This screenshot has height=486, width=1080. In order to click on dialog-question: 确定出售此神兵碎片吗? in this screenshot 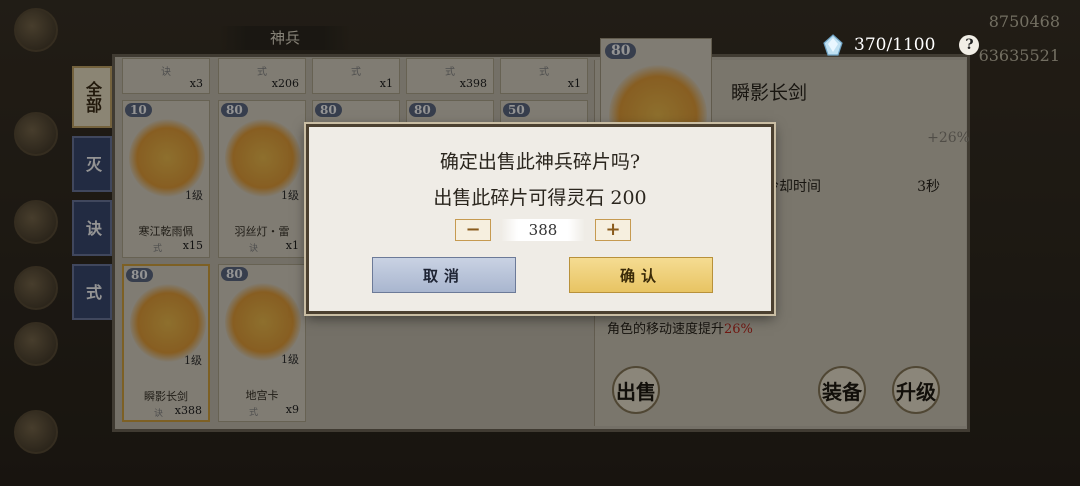, I will do `click(540, 162)`.